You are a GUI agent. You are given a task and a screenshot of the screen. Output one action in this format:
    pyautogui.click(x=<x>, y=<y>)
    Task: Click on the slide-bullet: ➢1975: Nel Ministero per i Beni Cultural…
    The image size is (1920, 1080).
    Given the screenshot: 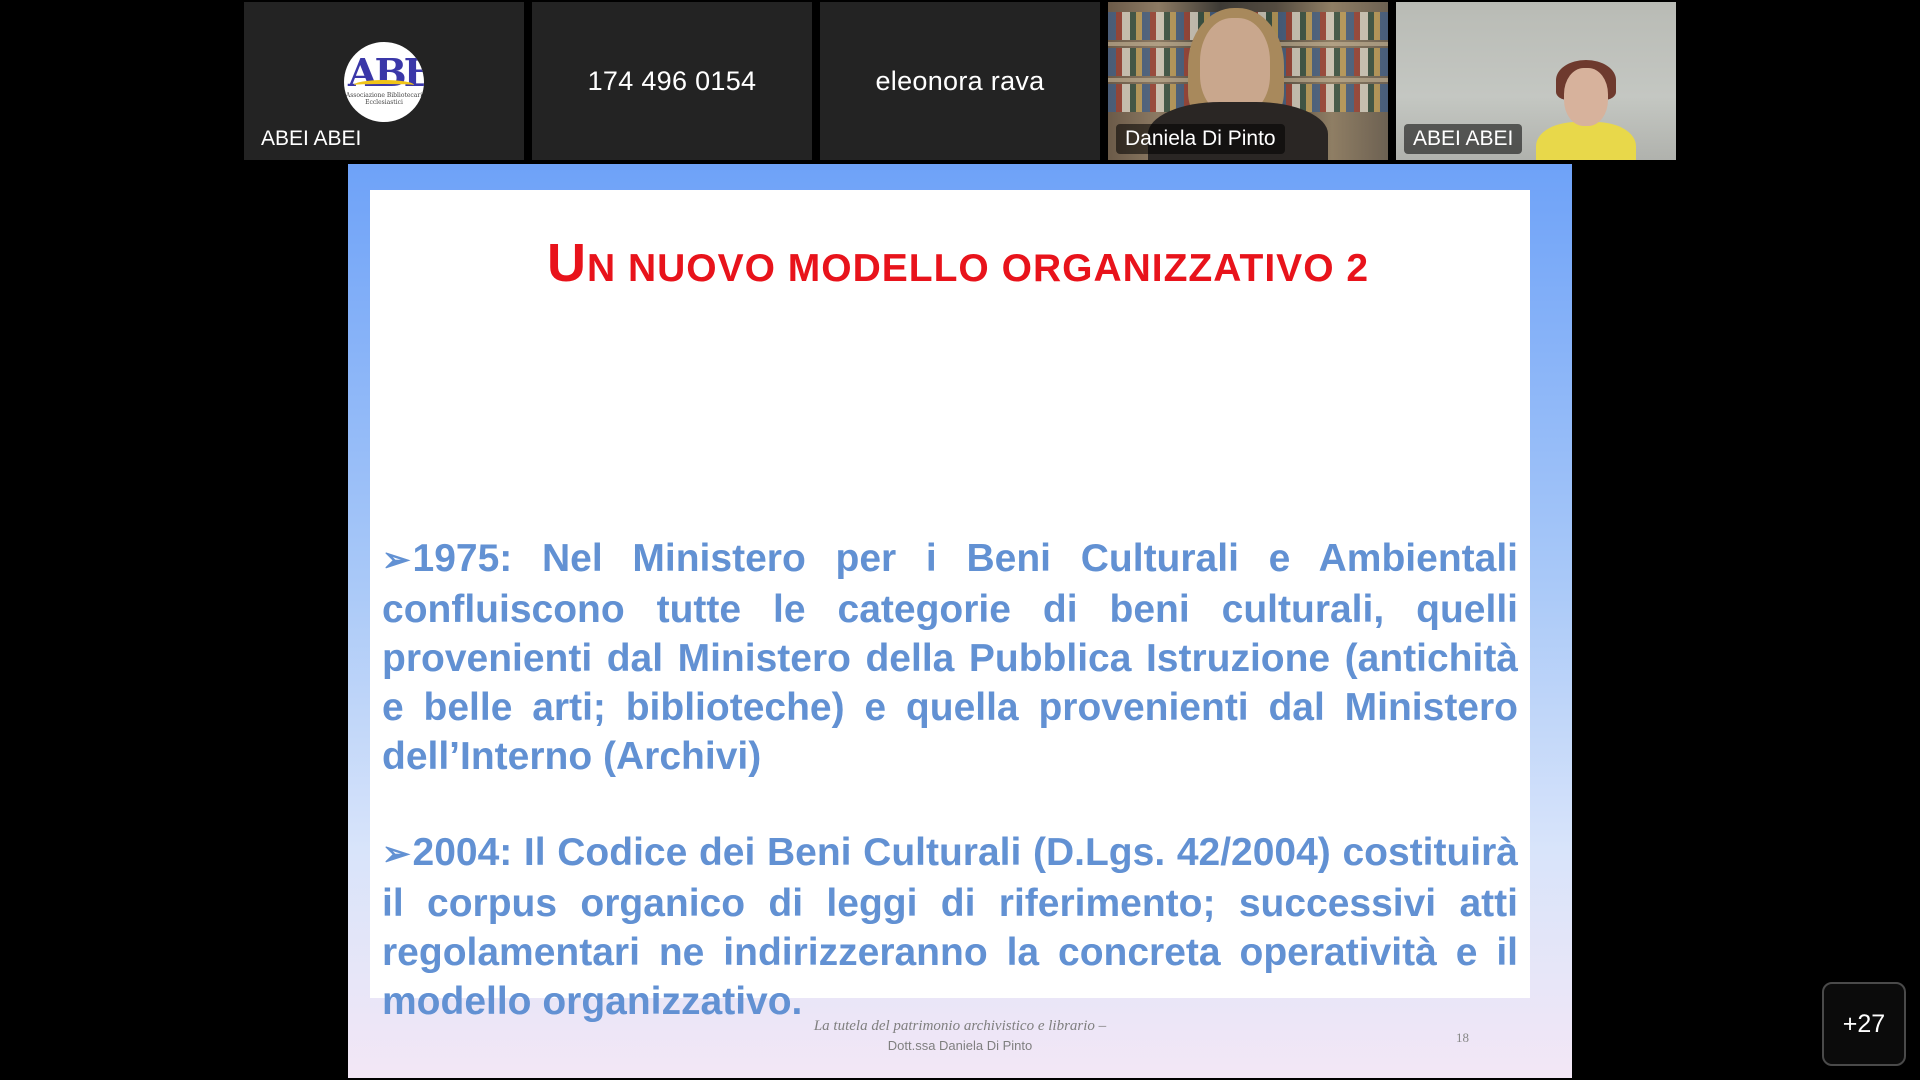 What is the action you would take?
    pyautogui.click(x=950, y=657)
    